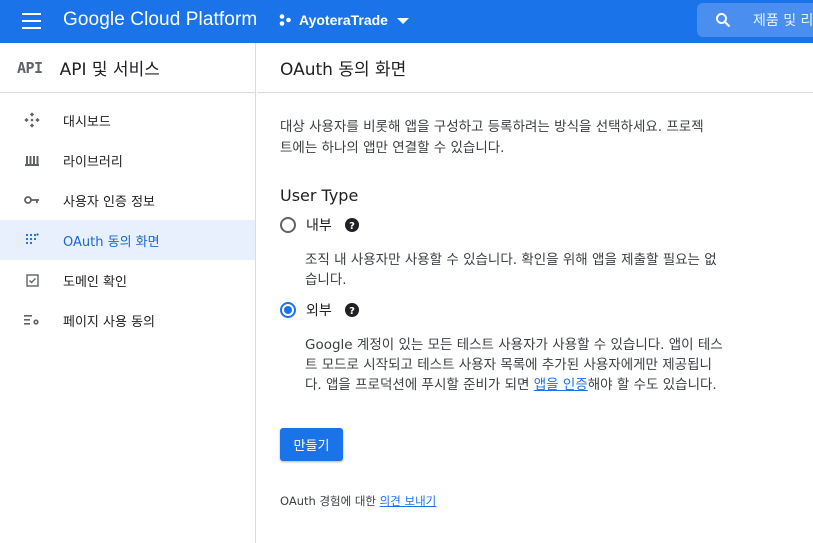 The image size is (813, 543). Describe the element at coordinates (93, 162) in the screenshot. I see `sidebar-item-label: 라이브러리` at that location.